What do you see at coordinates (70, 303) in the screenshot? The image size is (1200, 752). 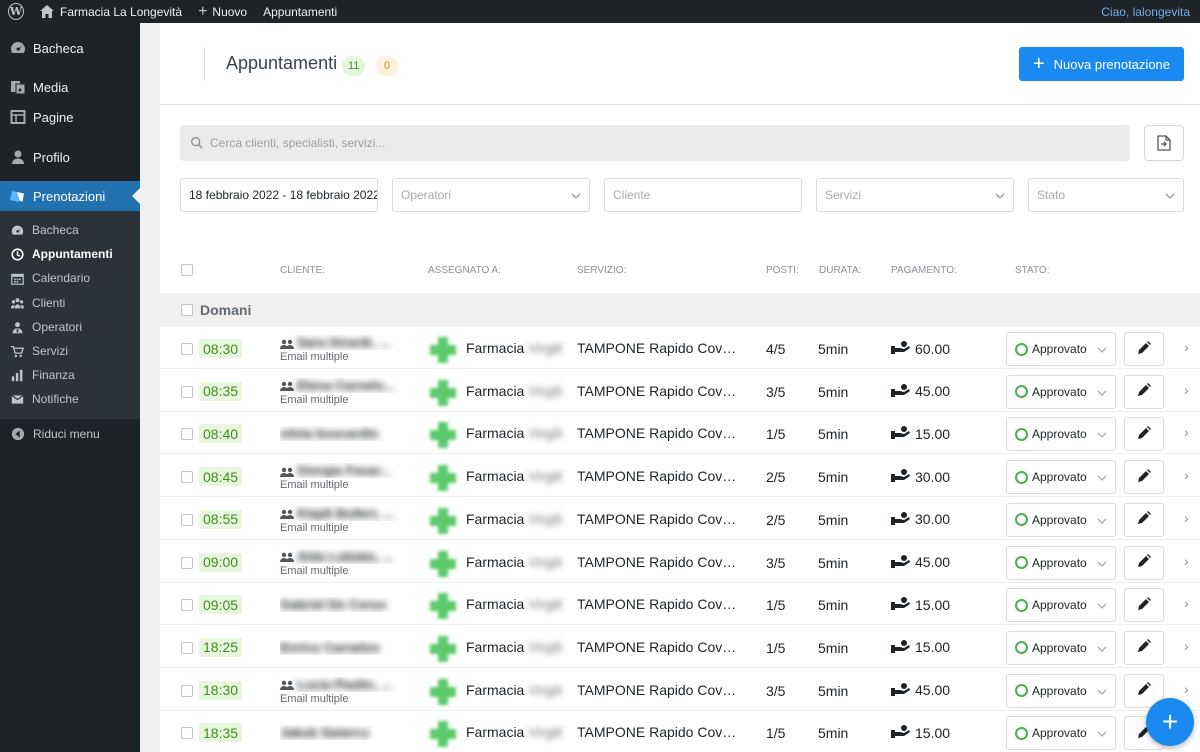 I see `submenu-item-clients: Clienti` at bounding box center [70, 303].